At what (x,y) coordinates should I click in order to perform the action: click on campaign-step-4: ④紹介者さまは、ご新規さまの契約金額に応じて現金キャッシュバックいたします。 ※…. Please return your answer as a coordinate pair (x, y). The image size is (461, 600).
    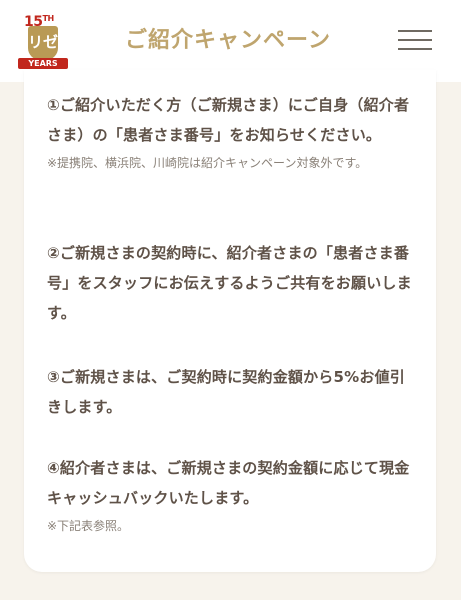
    Looking at the image, I should click on (230, 495).